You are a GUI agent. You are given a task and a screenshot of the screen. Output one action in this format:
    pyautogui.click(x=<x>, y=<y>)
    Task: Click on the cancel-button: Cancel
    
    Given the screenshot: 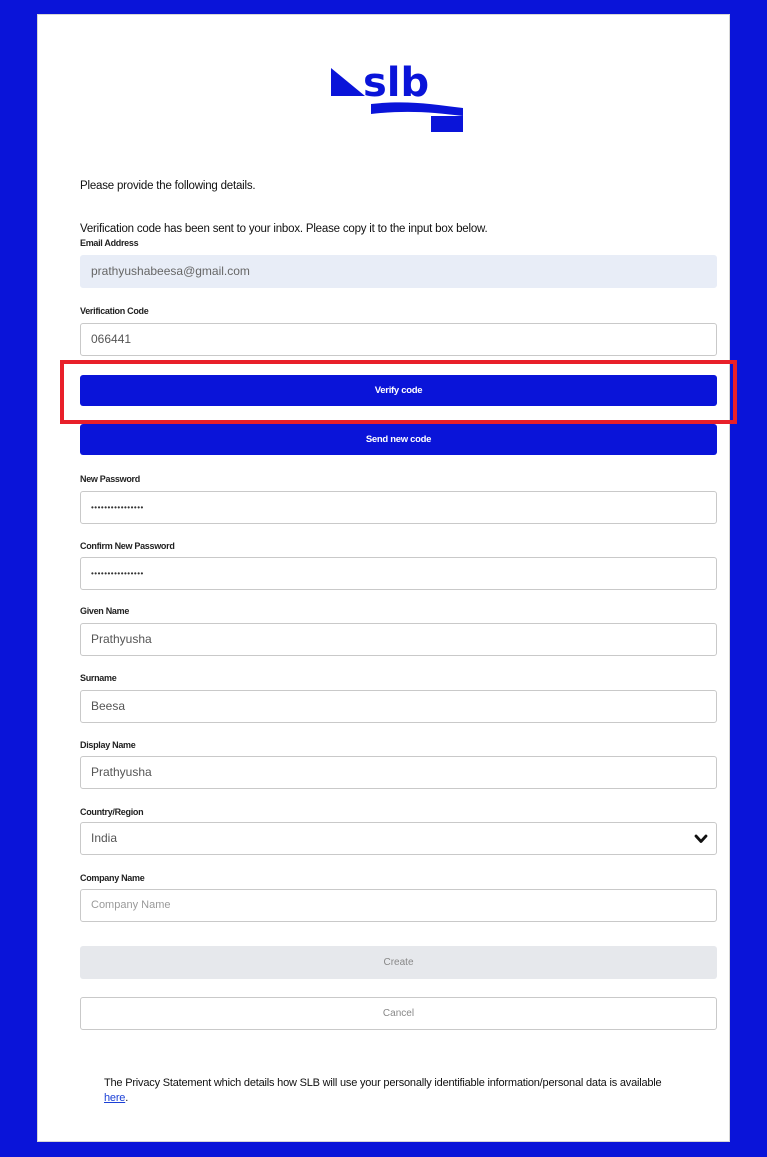 What is the action you would take?
    pyautogui.click(x=398, y=1013)
    